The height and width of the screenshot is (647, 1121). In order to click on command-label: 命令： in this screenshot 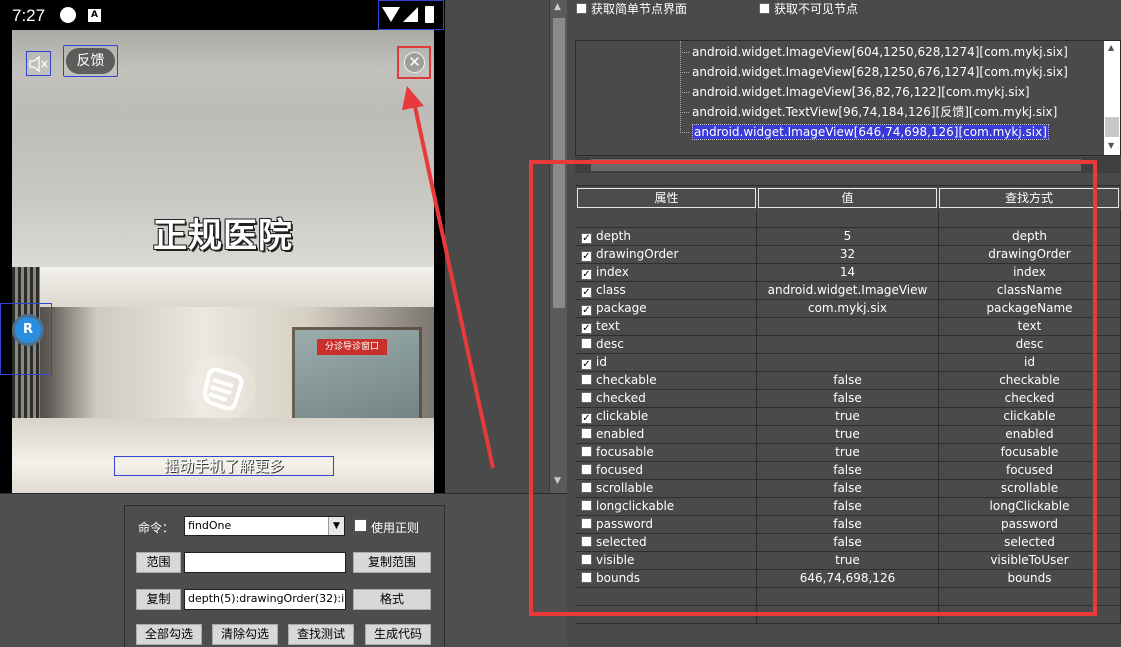, I will do `click(156, 528)`.